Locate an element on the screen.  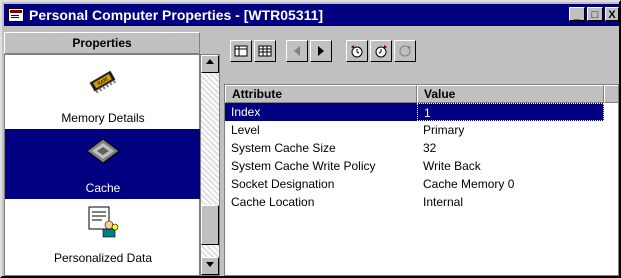
next-arrow-icon is located at coordinates (321, 51).